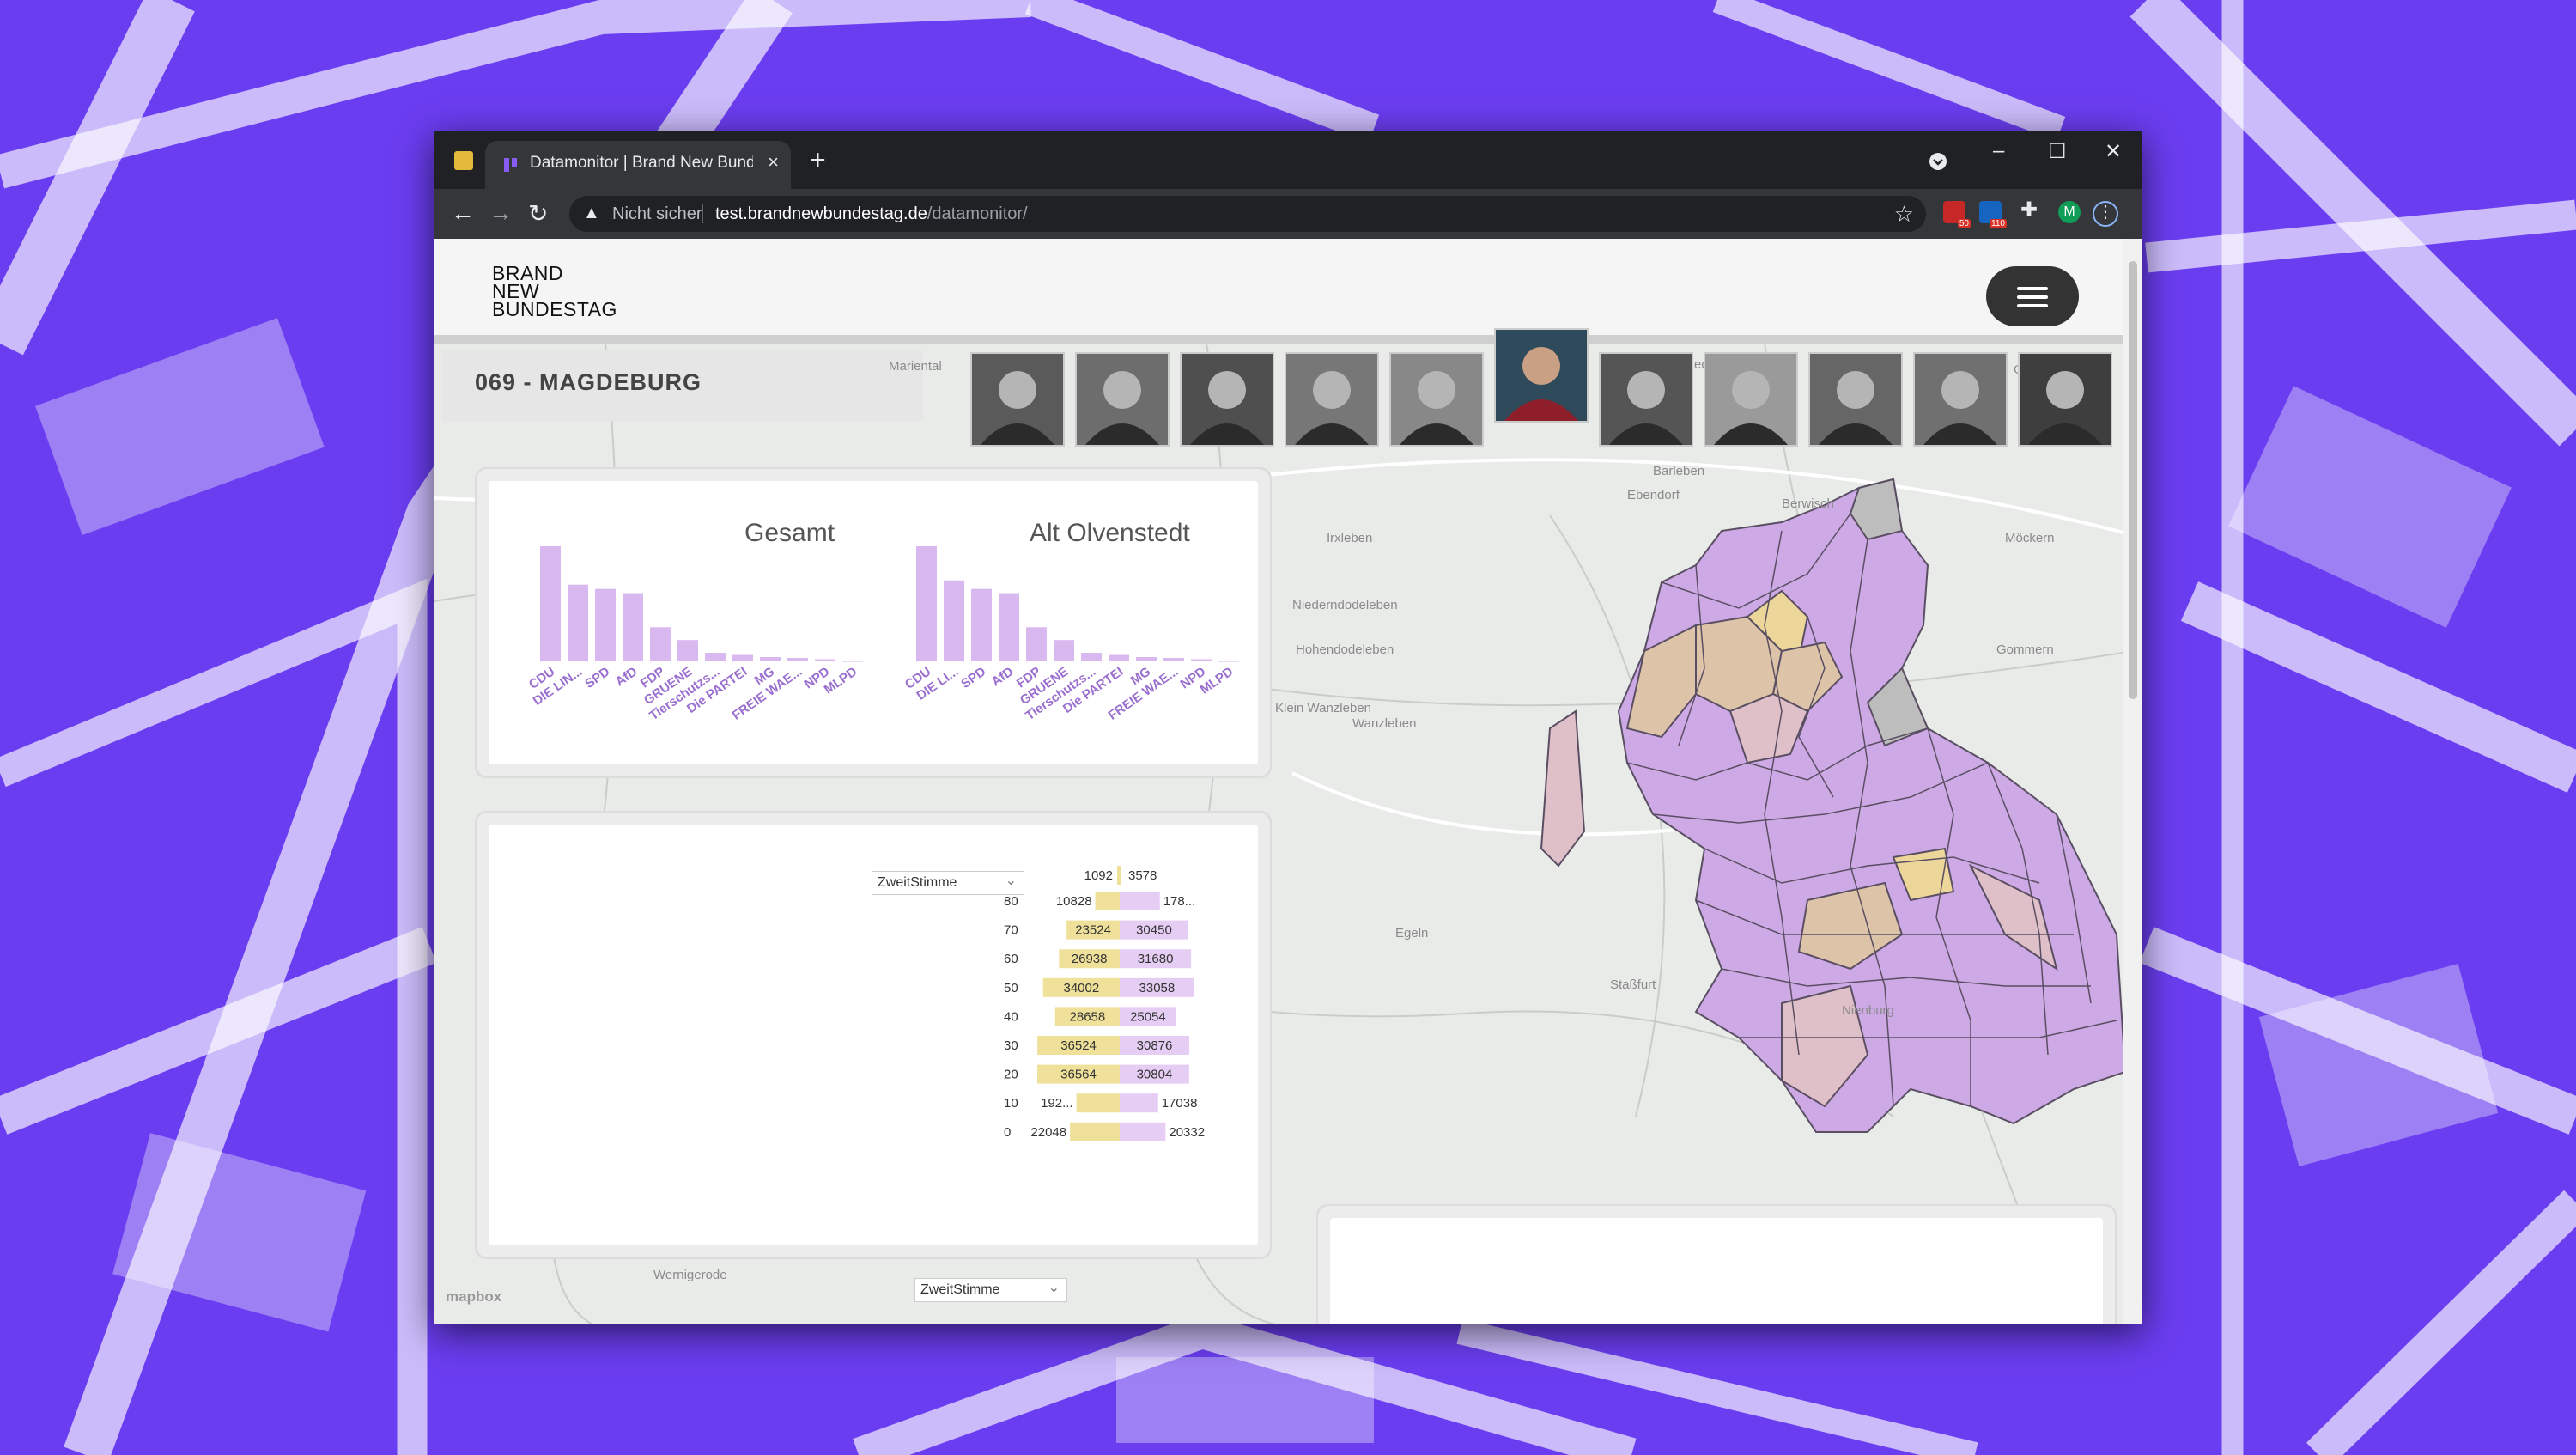 This screenshot has height=1455, width=2576. I want to click on back-arrow-icon: ←, so click(463, 213).